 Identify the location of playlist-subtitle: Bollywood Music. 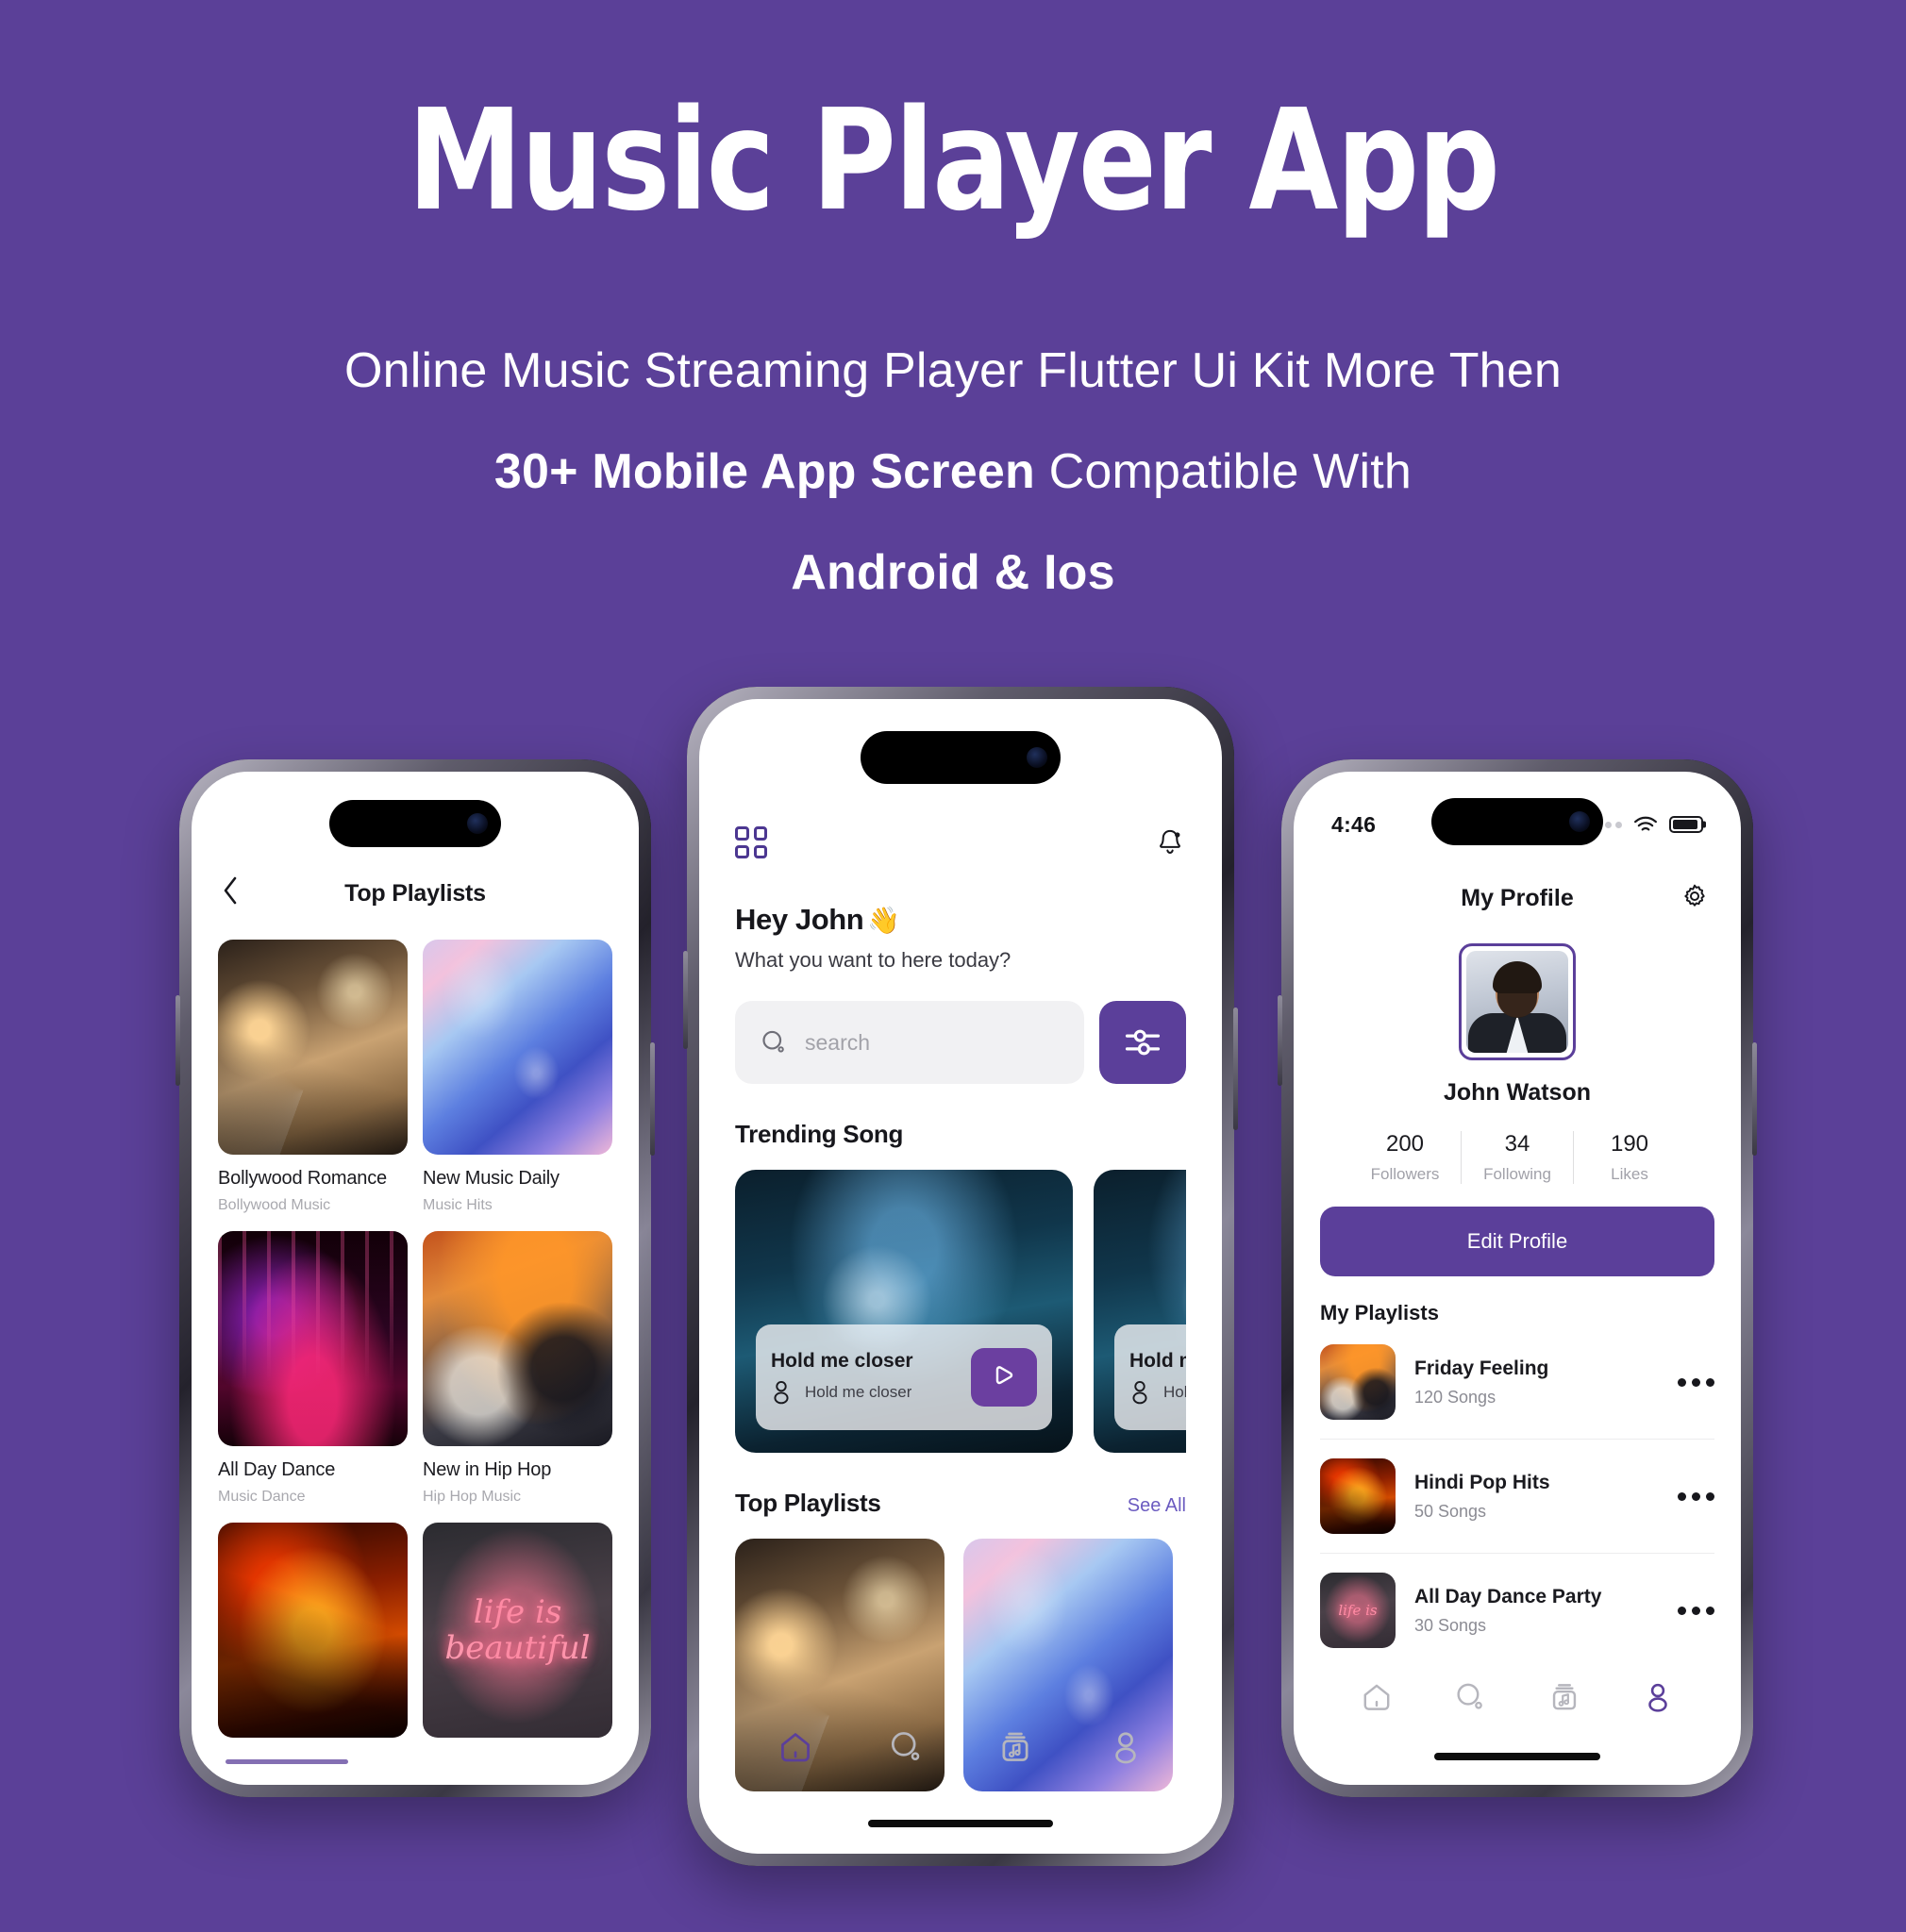
(274, 1205).